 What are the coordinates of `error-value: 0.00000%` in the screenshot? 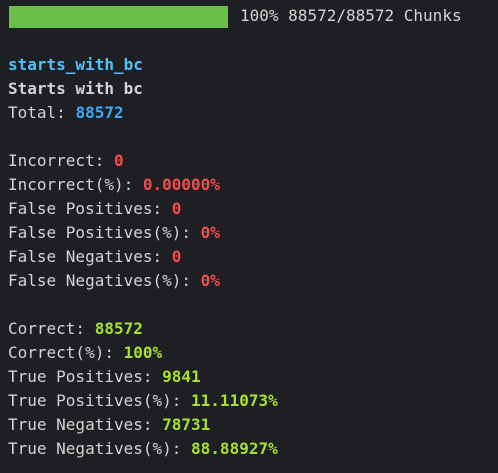 It's located at (181, 184).